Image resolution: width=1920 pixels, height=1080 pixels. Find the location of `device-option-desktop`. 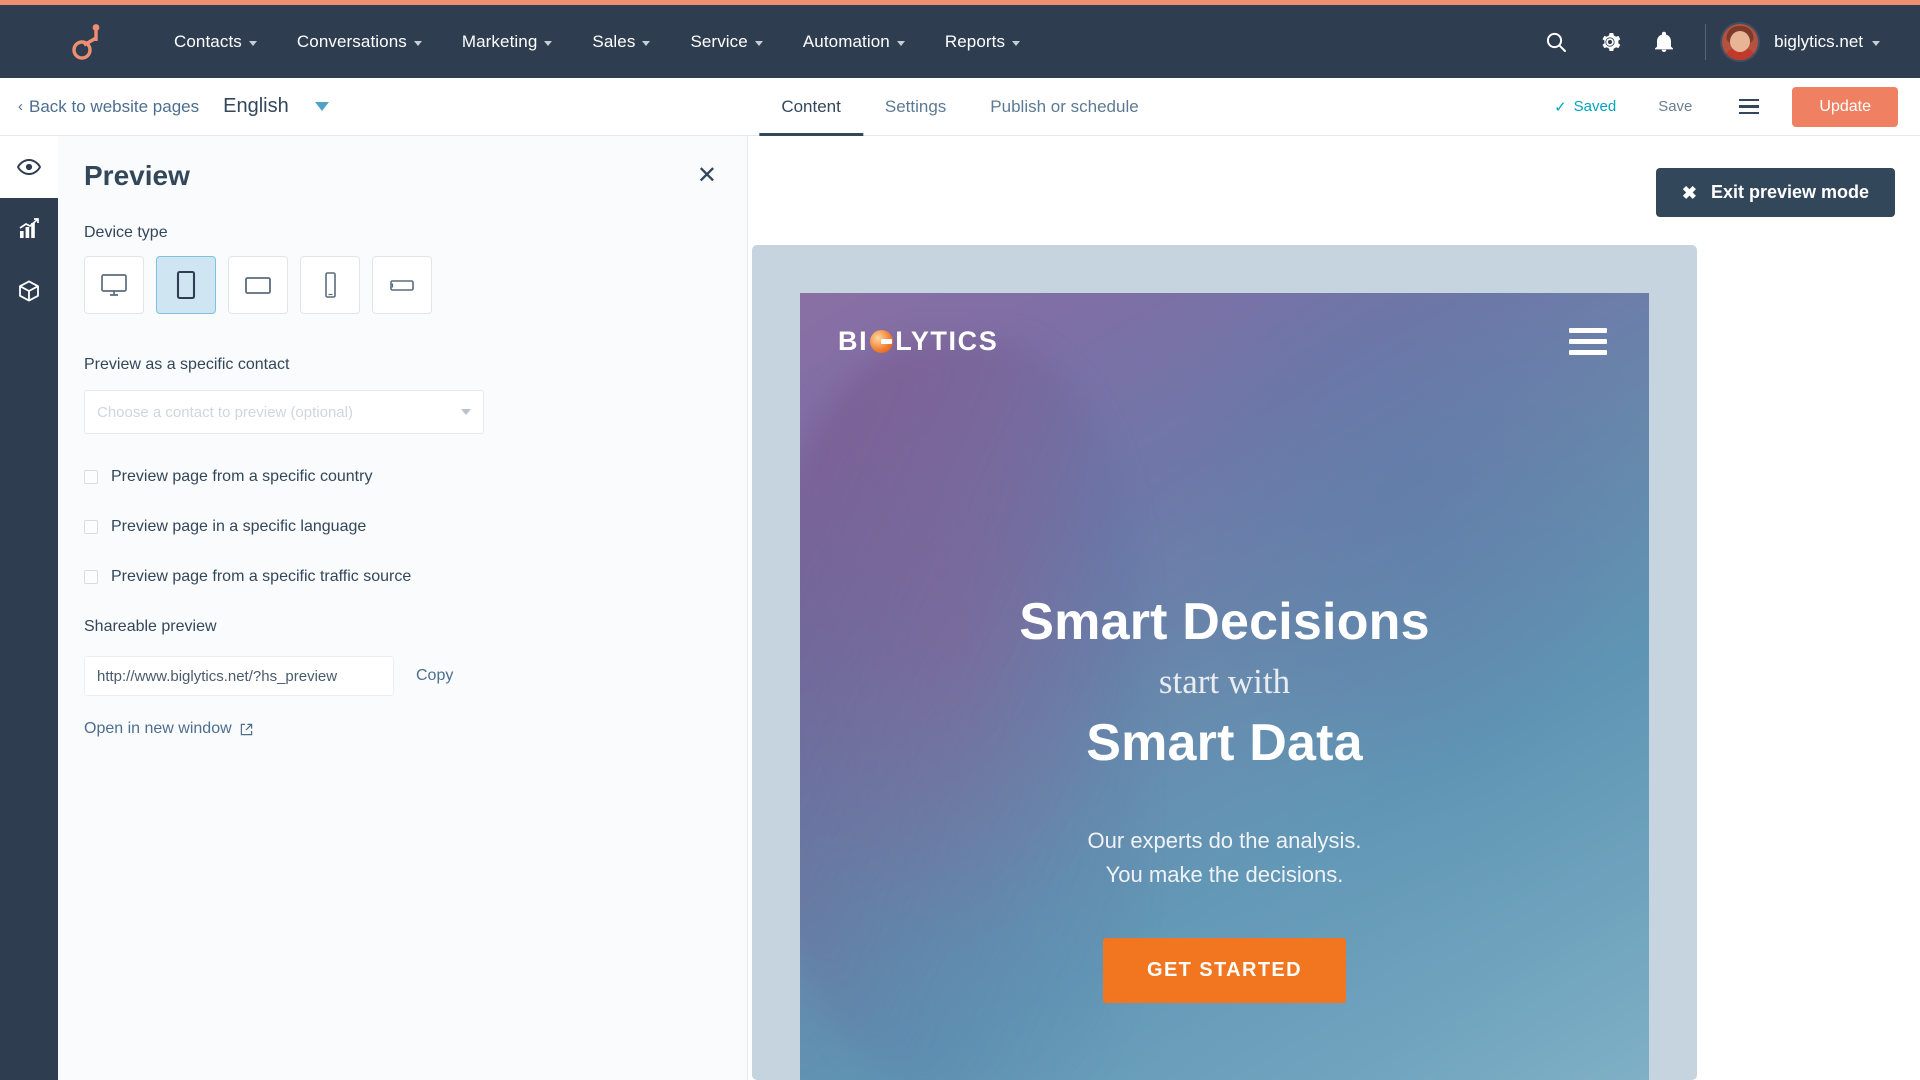

device-option-desktop is located at coordinates (114, 285).